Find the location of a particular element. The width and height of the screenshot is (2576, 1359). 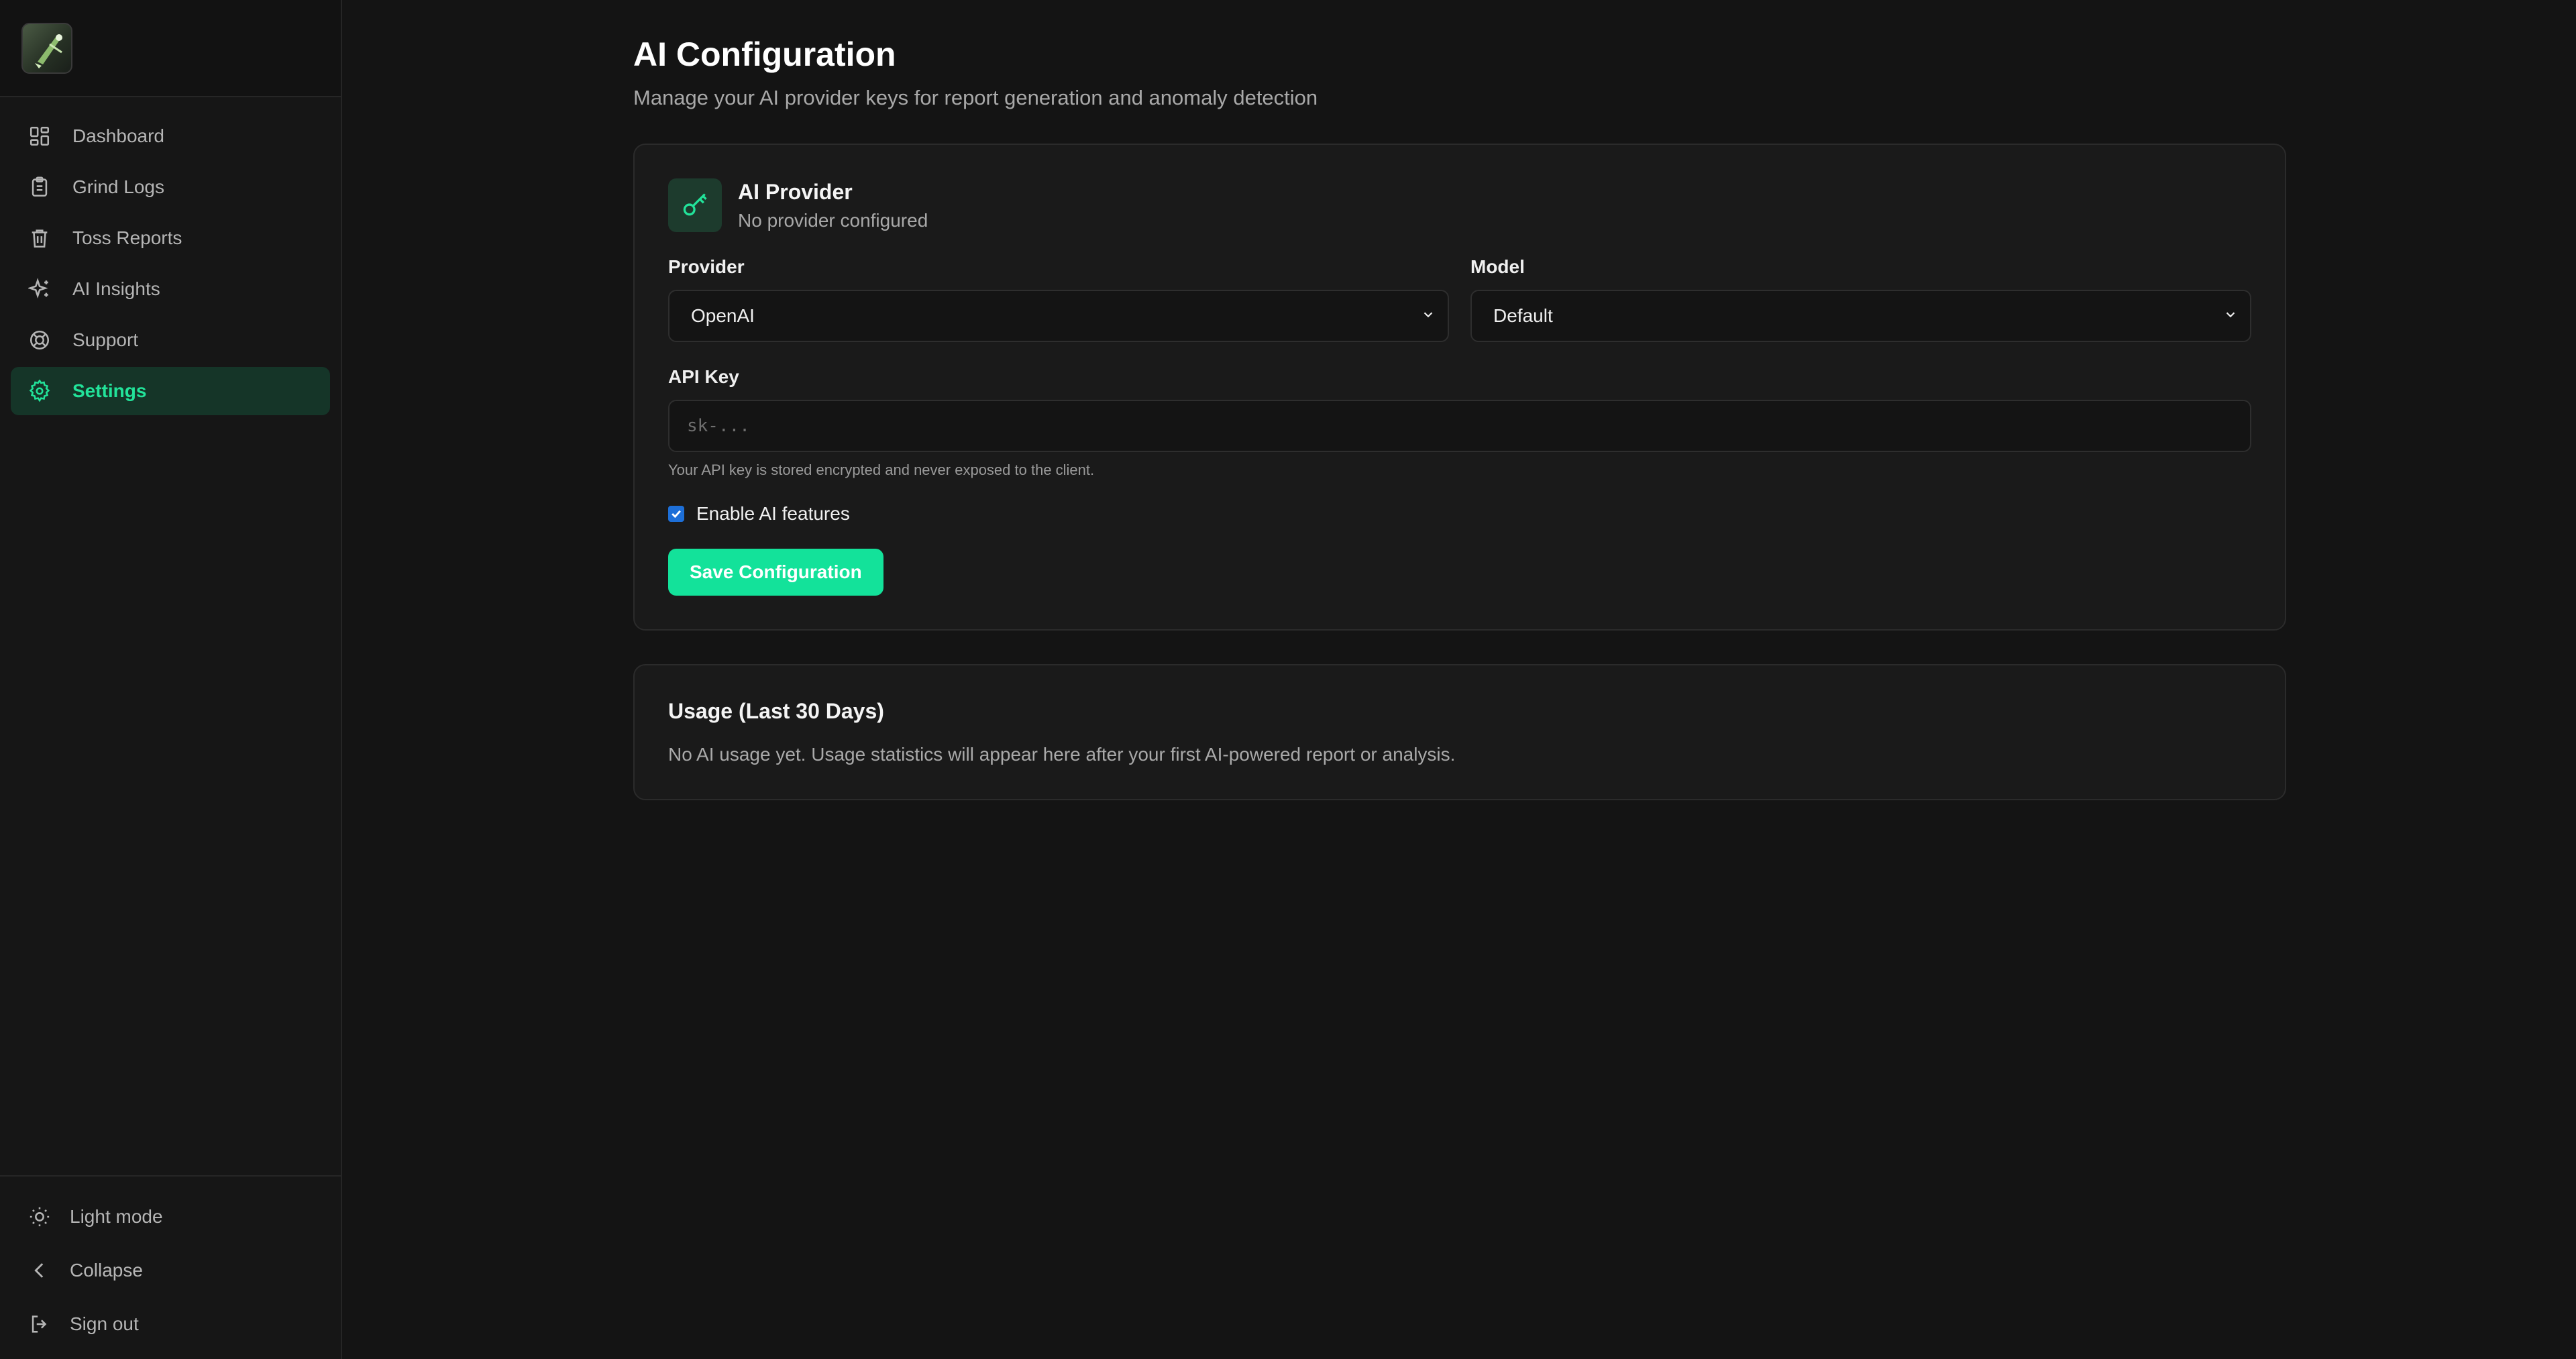

sidebar-item-label: Toss Reports is located at coordinates (127, 237).